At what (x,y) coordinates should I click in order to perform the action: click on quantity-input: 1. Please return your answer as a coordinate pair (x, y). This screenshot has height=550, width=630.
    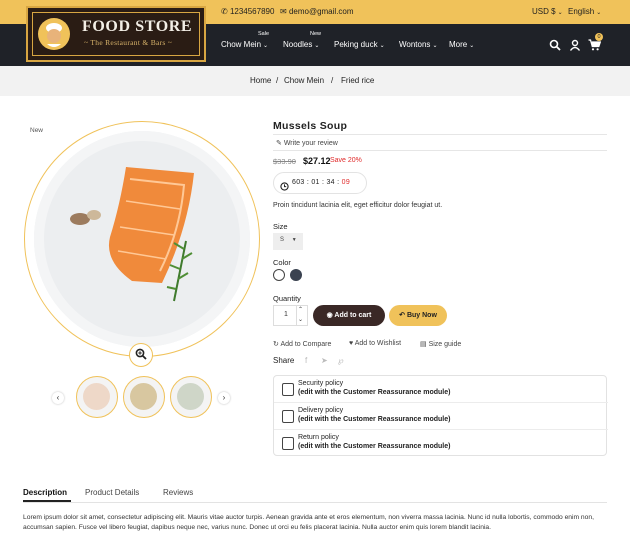
    Looking at the image, I should click on (286, 314).